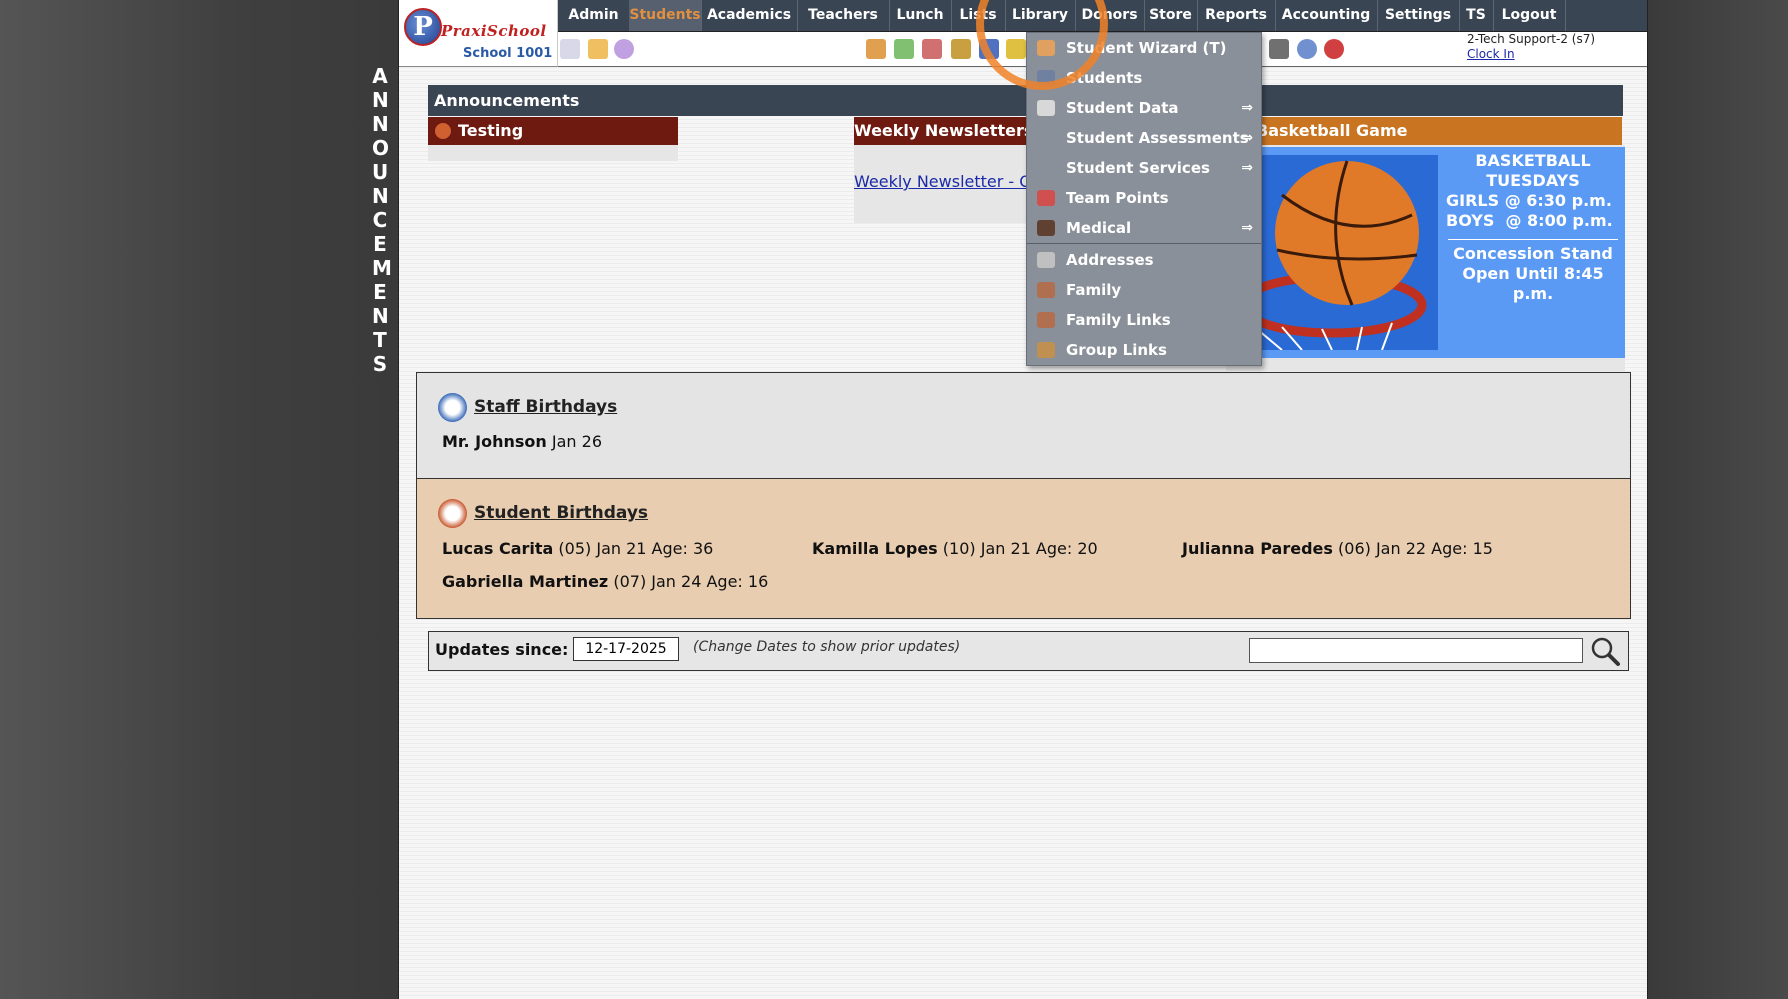 This screenshot has width=1788, height=999. I want to click on praxischool-logo-icon: P, so click(423, 27).